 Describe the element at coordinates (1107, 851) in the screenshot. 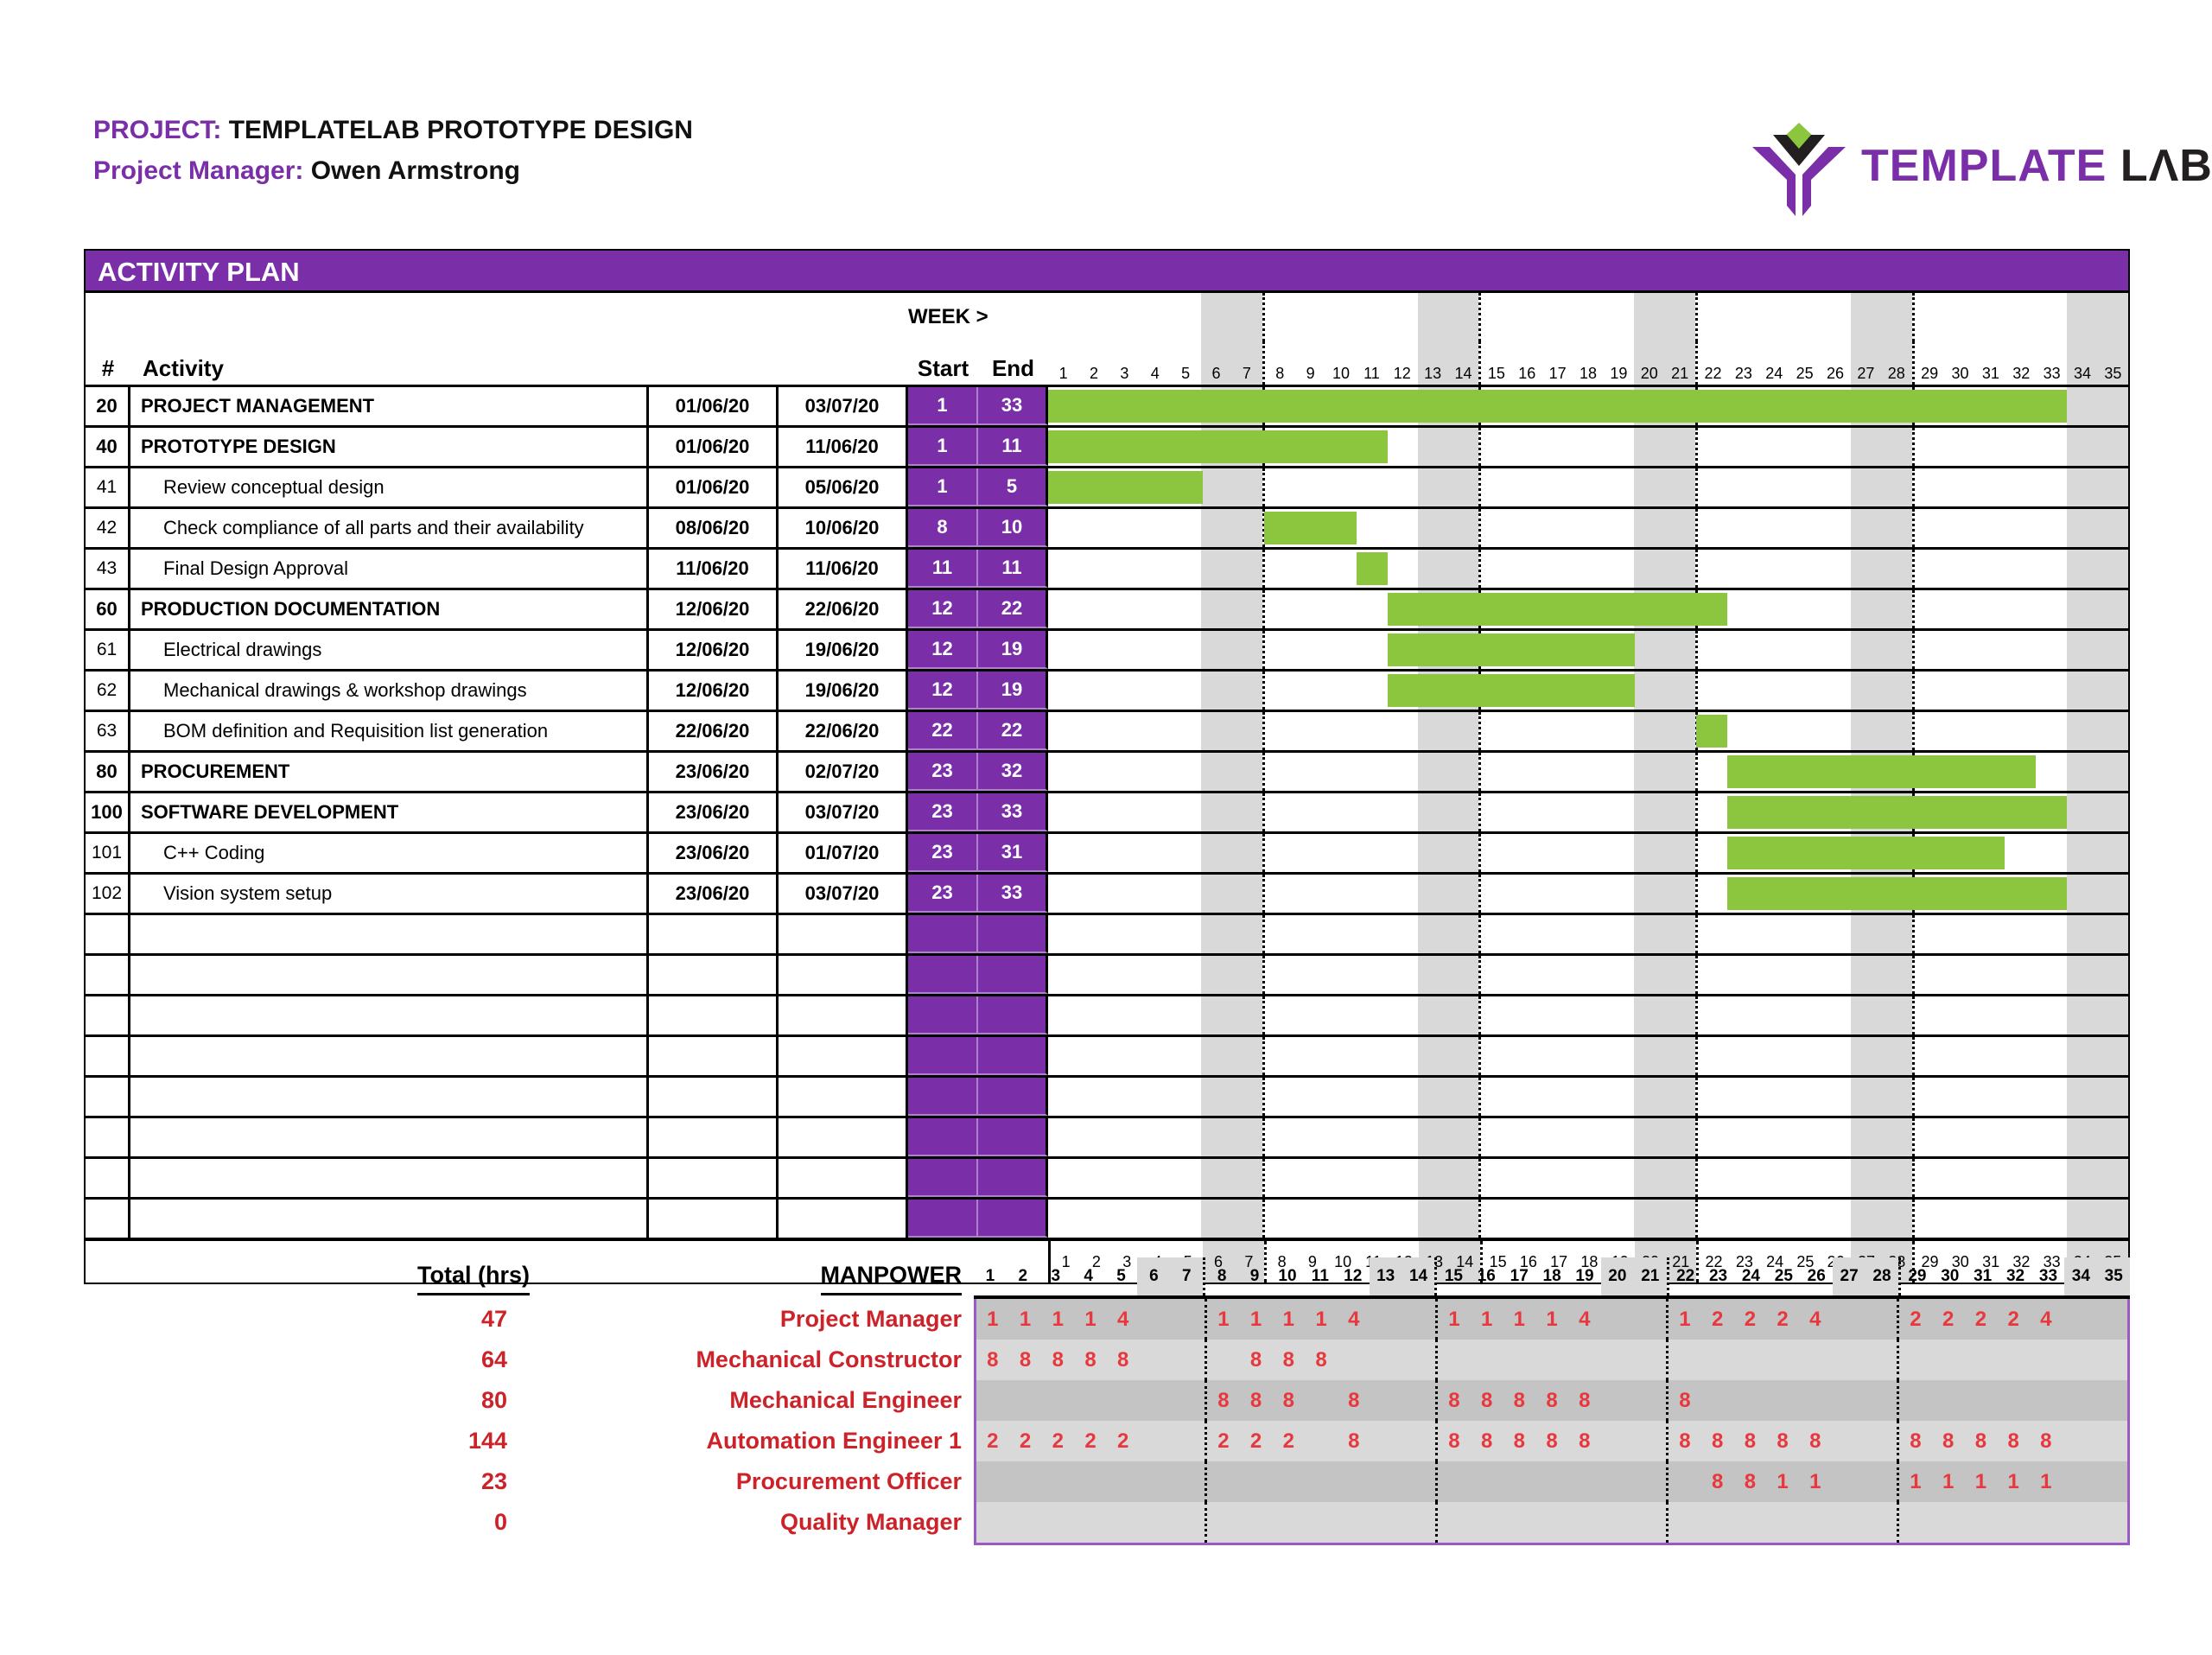

I see `table-row: 101 C++ Coding 23/06/20 01/07/20 23 31` at that location.